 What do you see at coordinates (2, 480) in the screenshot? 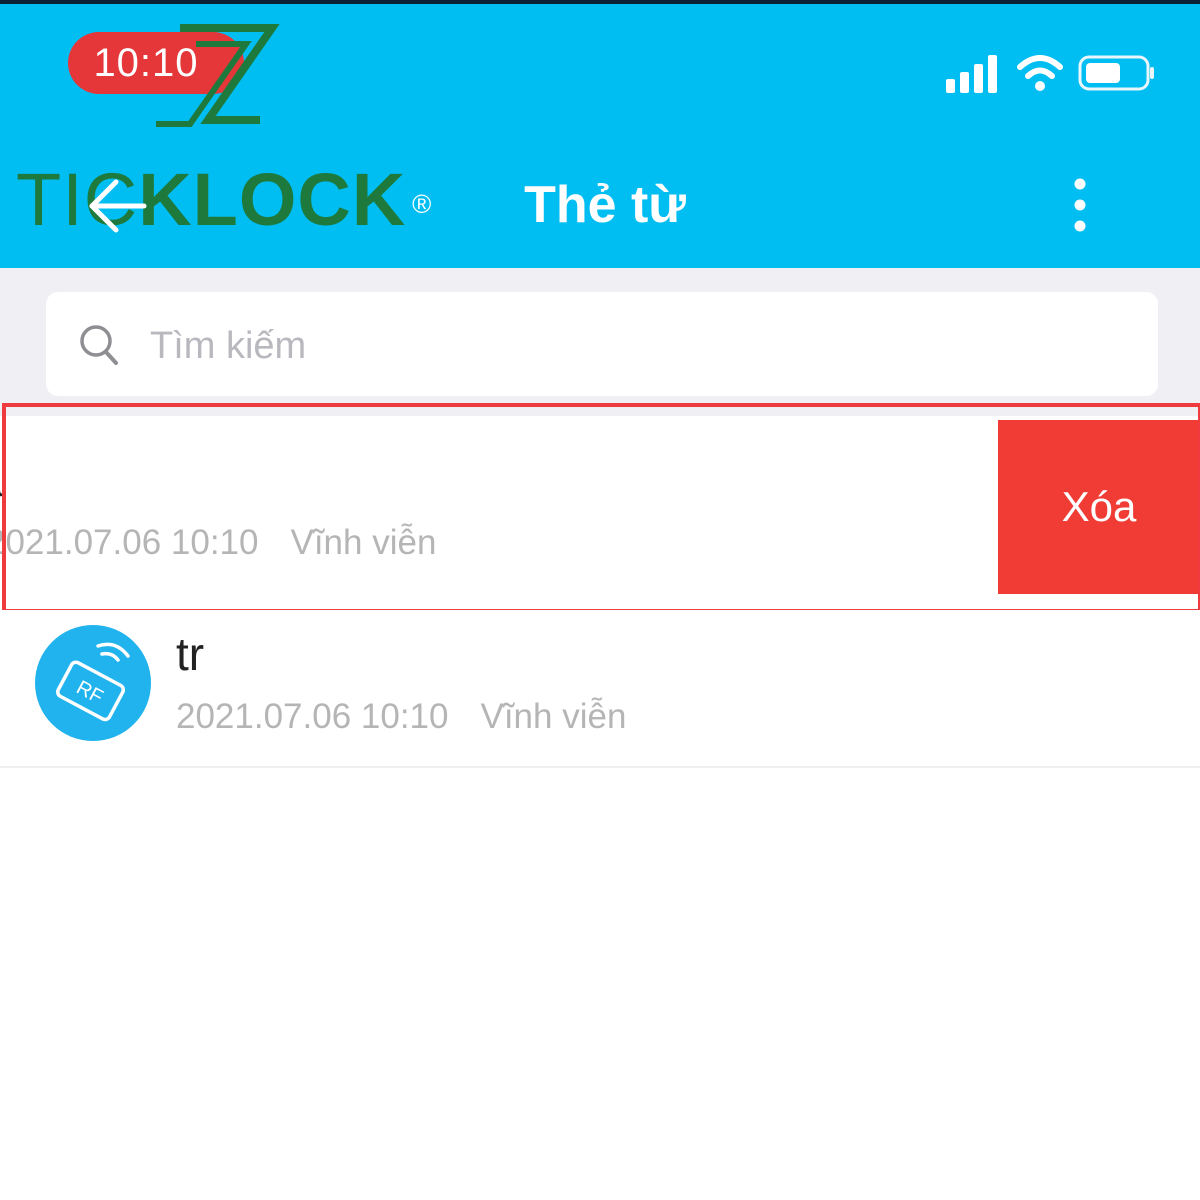
I see `card-name: a` at bounding box center [2, 480].